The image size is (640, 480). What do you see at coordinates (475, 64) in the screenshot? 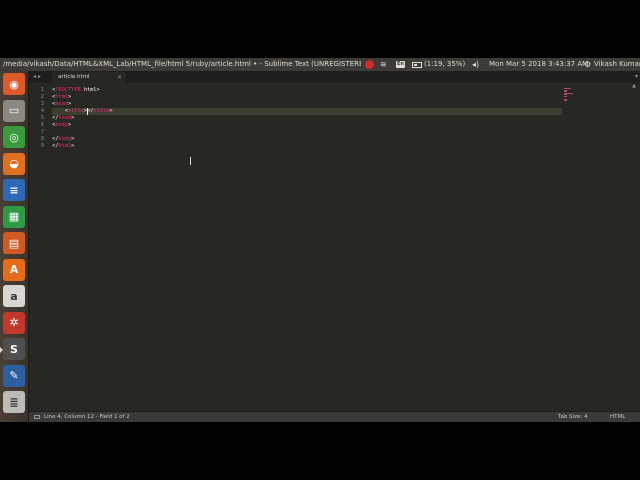
I see `volume-icon: ◂)` at bounding box center [475, 64].